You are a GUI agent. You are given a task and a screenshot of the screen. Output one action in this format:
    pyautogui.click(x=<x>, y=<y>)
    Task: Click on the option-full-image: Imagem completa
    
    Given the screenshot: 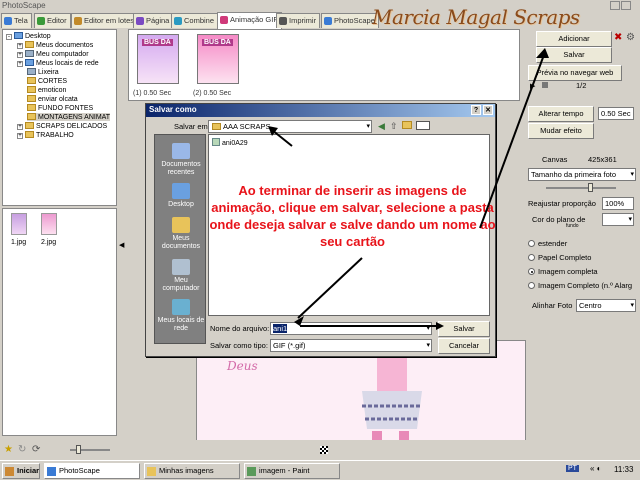 What is the action you would take?
    pyautogui.click(x=563, y=271)
    